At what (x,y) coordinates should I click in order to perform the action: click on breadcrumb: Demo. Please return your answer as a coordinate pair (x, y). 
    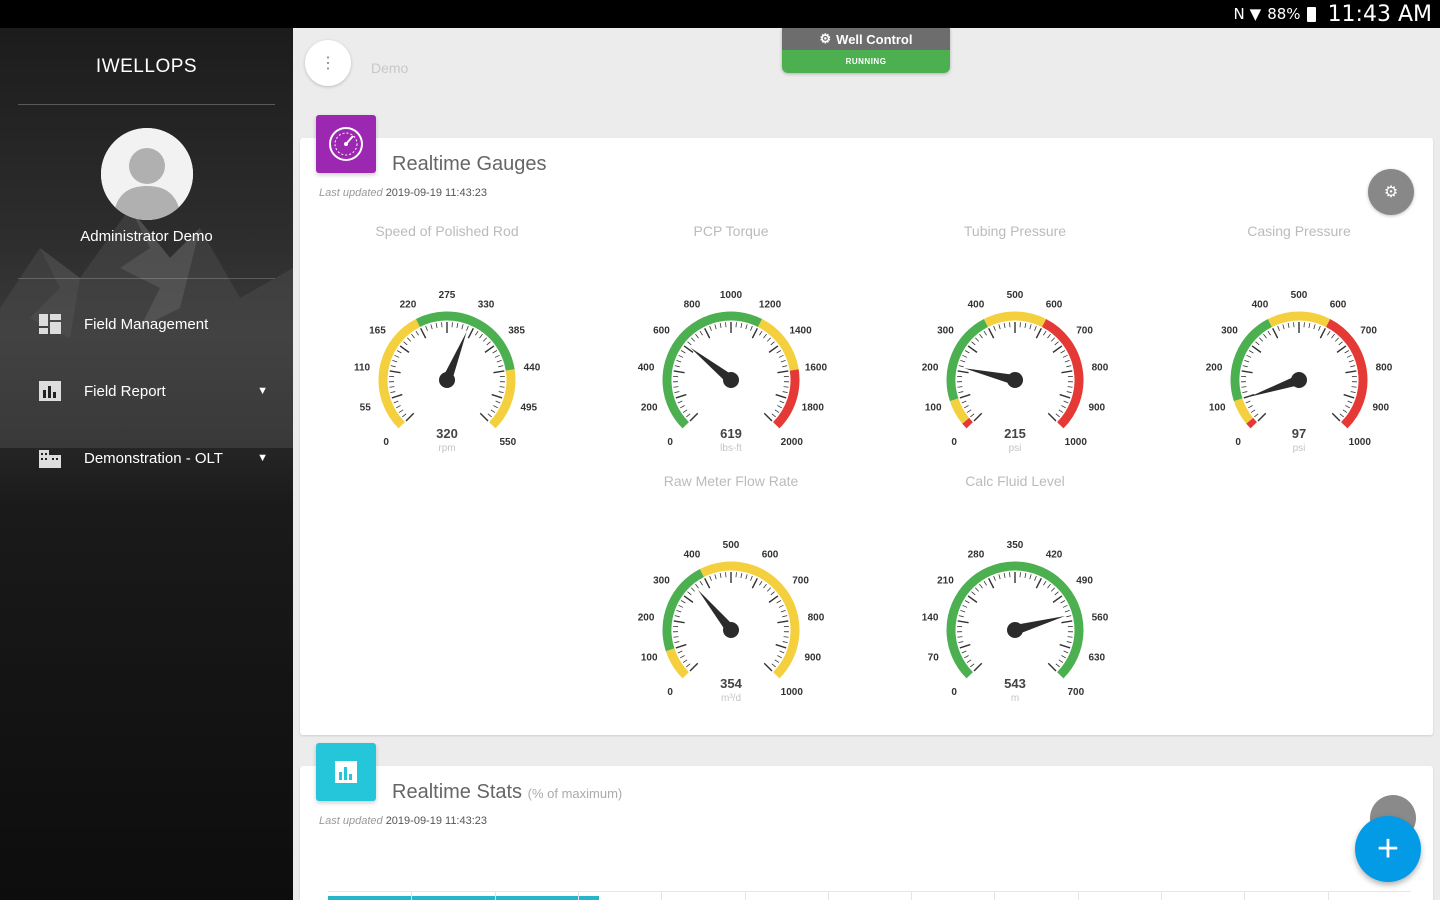
    Looking at the image, I should click on (389, 68).